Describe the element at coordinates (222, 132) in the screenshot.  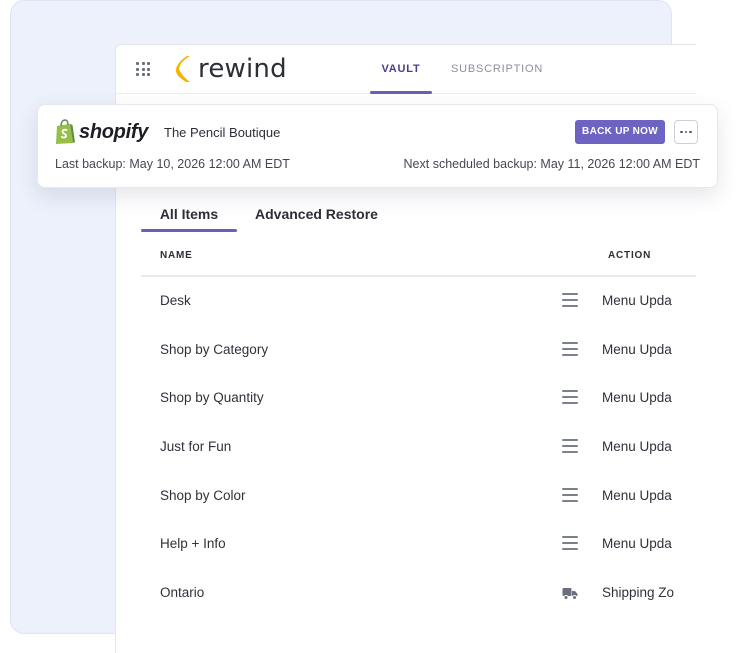
I see `store-name: The Pencil Boutique` at that location.